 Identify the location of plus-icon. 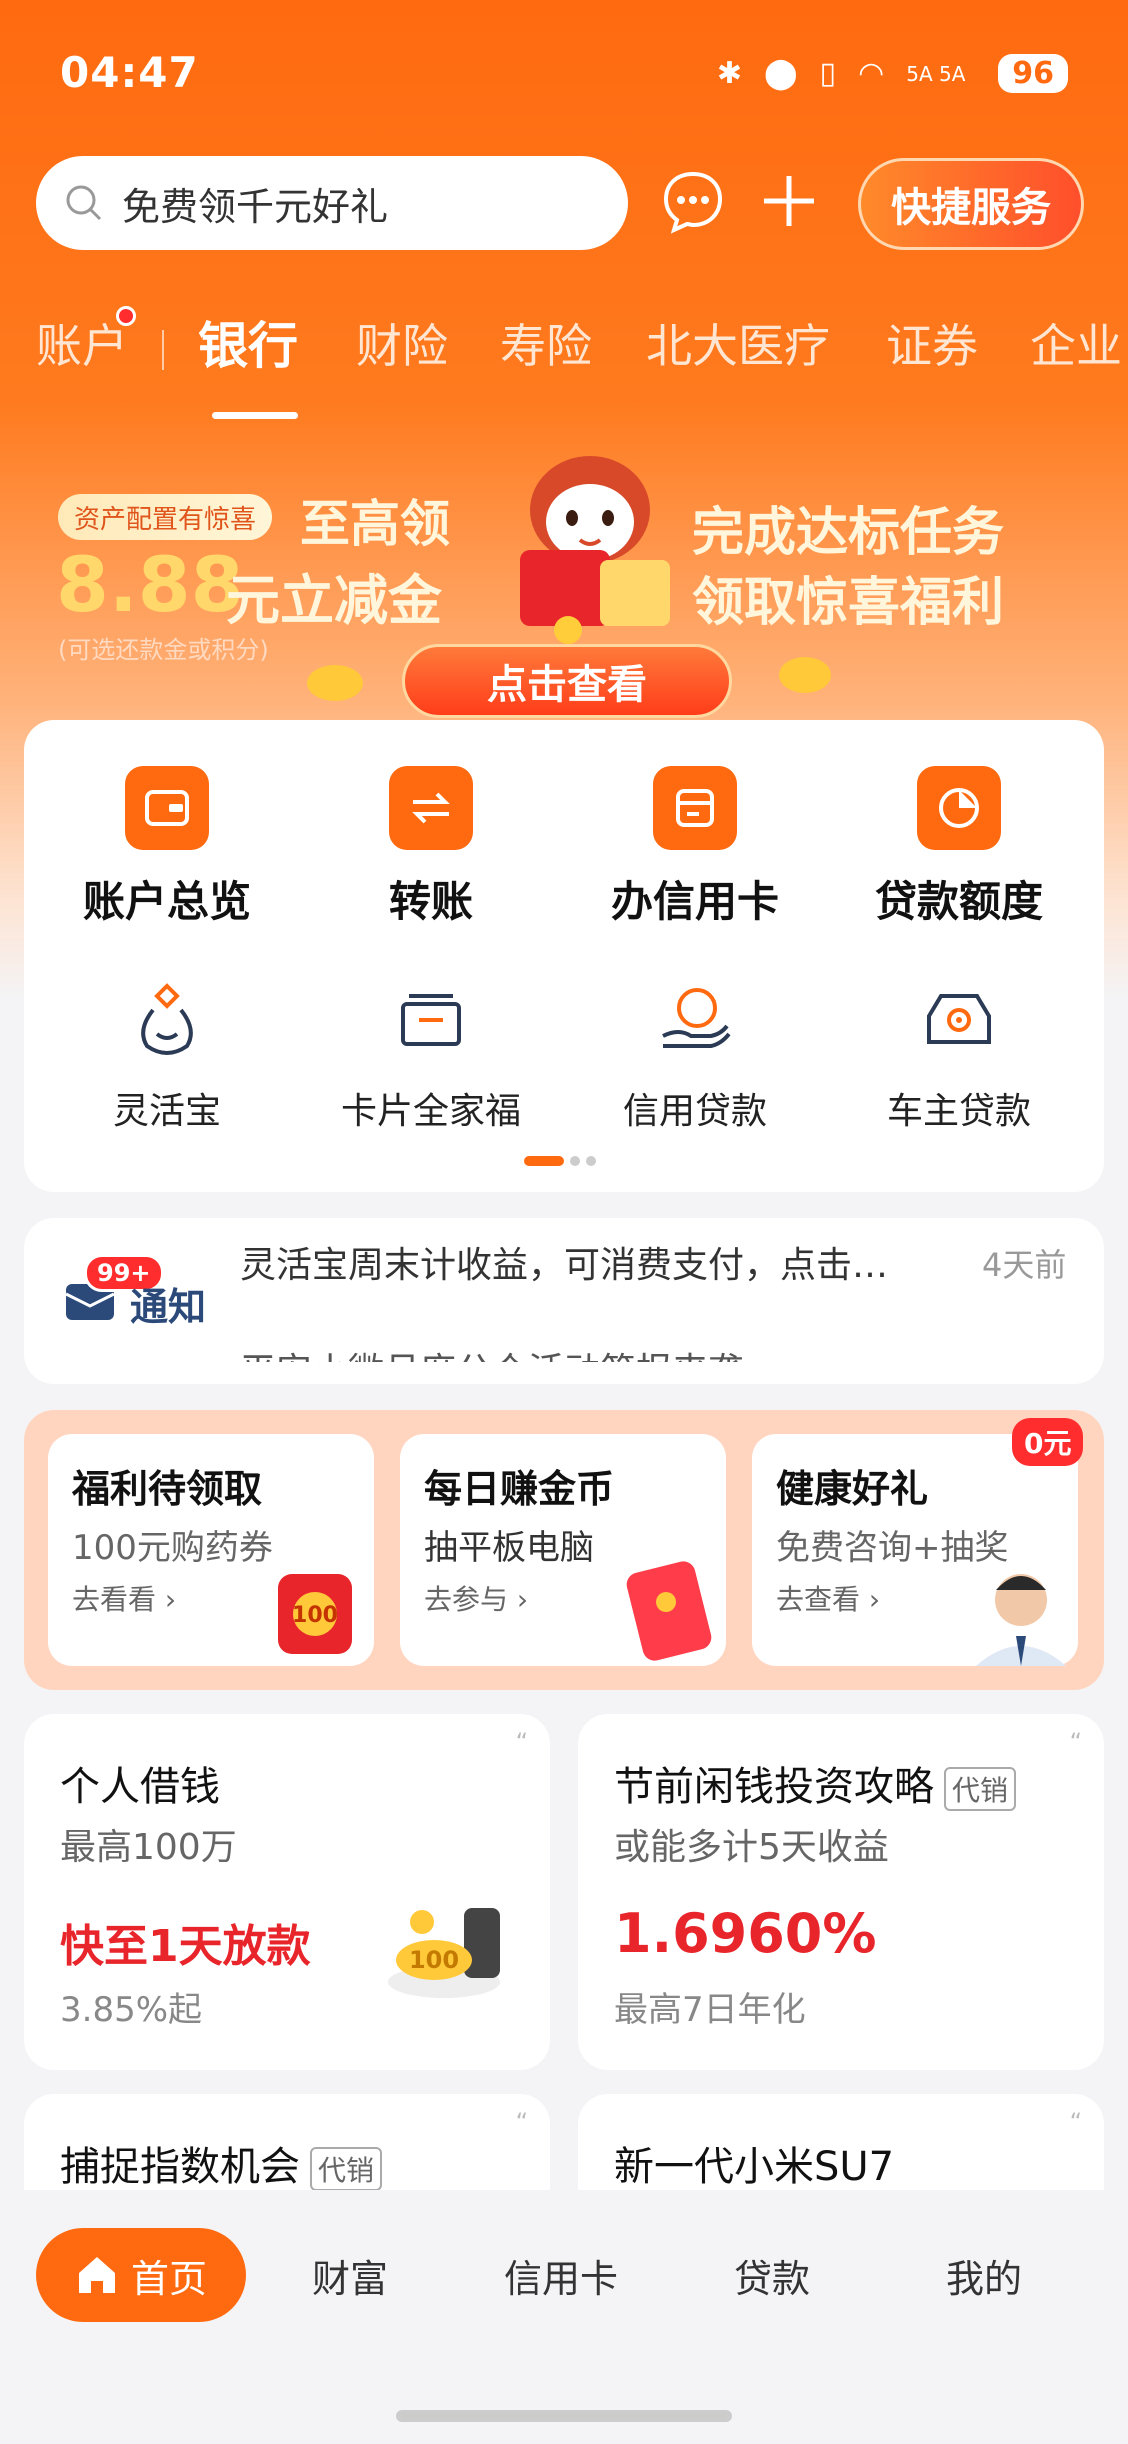
(789, 201).